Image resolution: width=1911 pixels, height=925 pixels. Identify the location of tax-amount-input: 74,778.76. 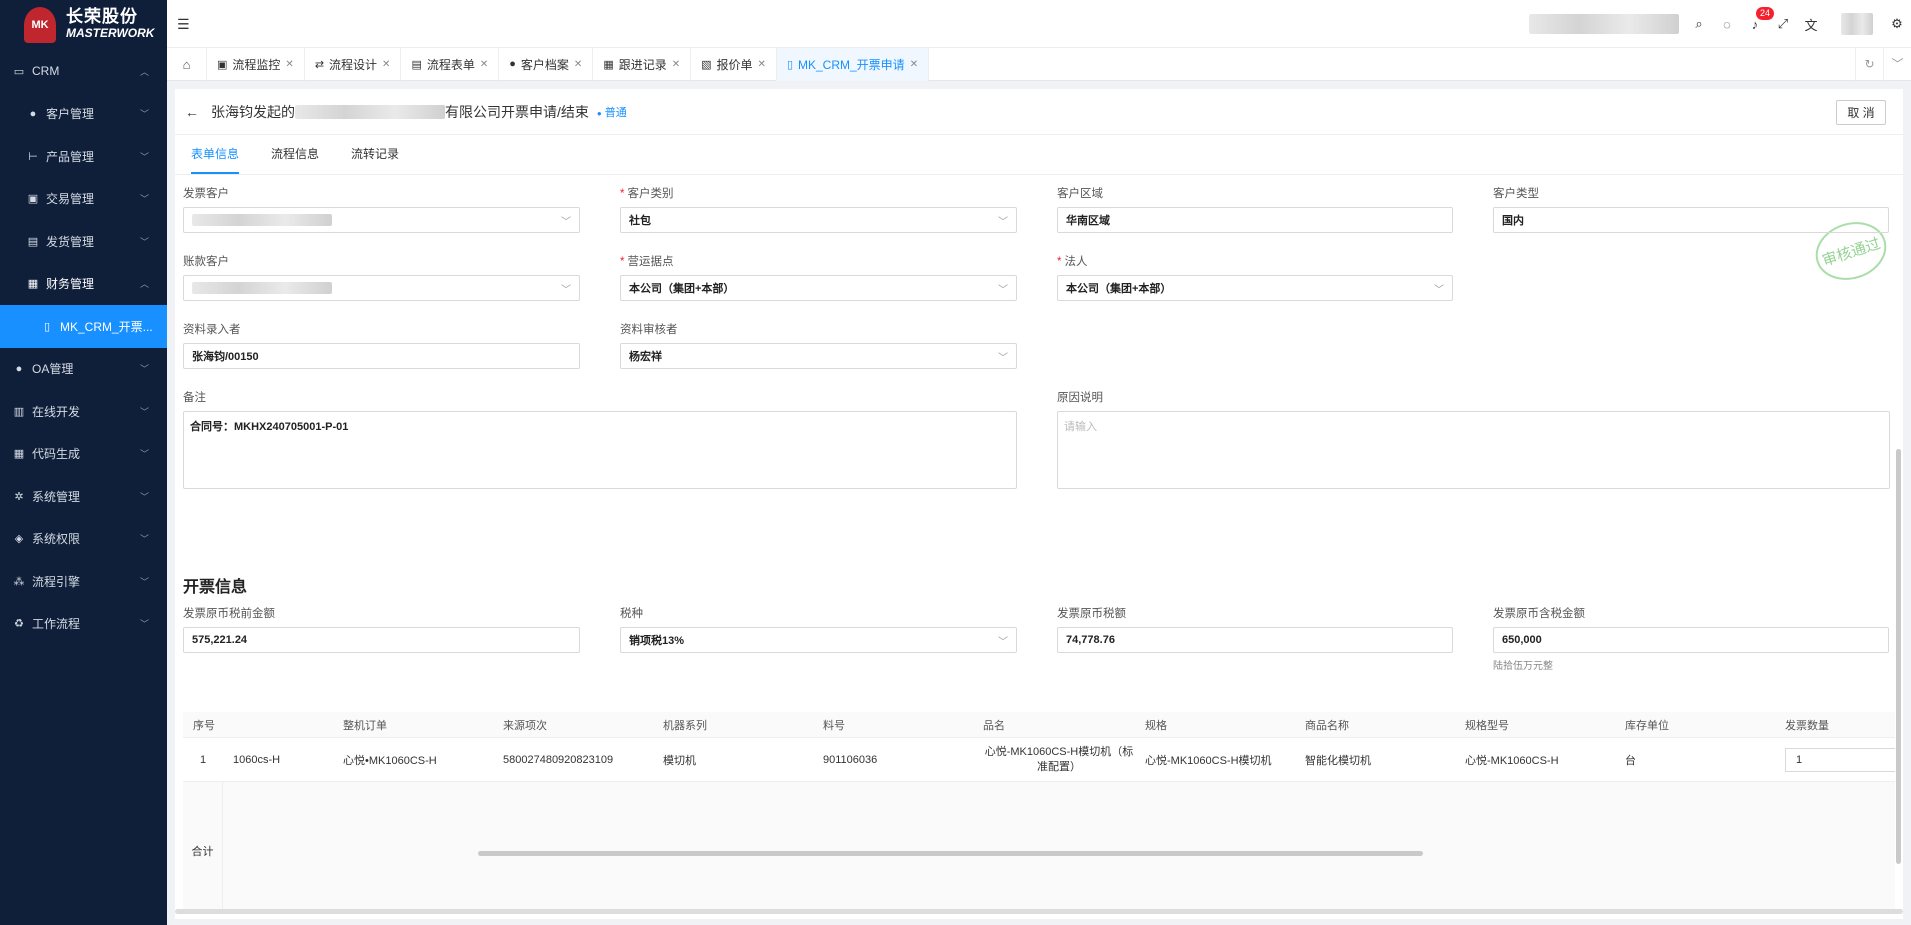
(1255, 640).